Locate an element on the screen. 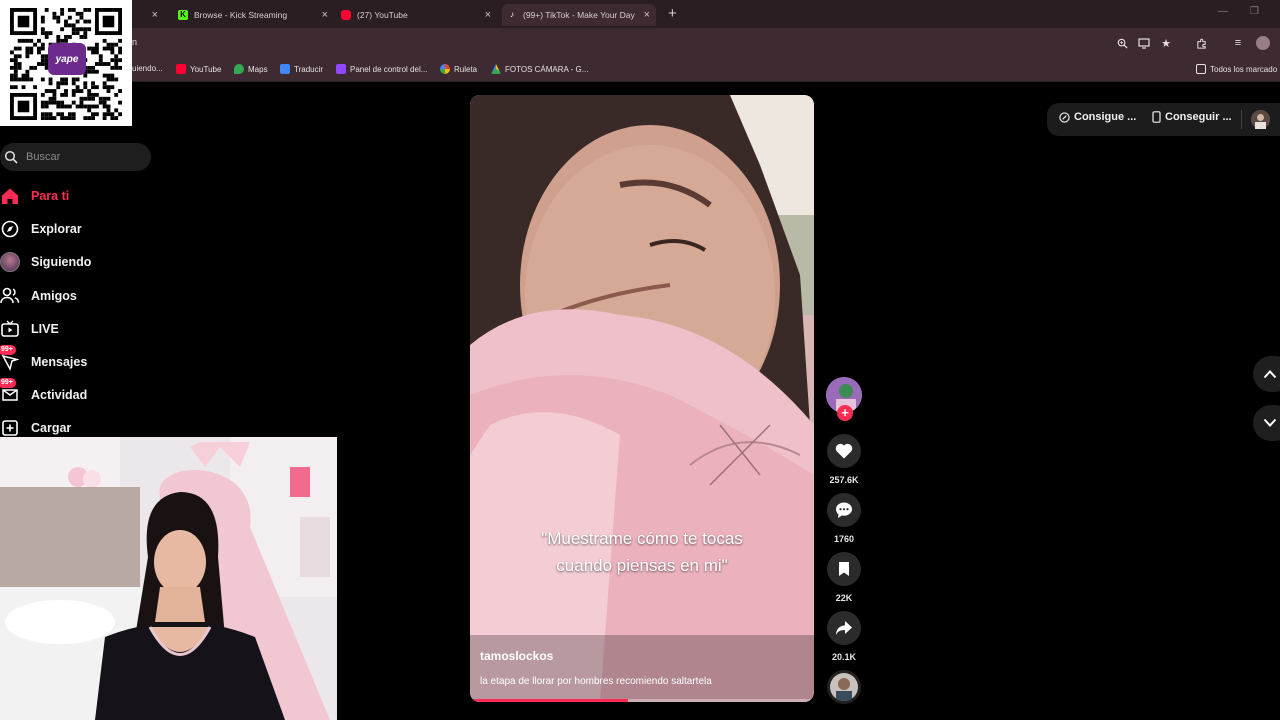 The width and height of the screenshot is (1280, 720). sidebar-item-label: Actividad is located at coordinates (59, 395).